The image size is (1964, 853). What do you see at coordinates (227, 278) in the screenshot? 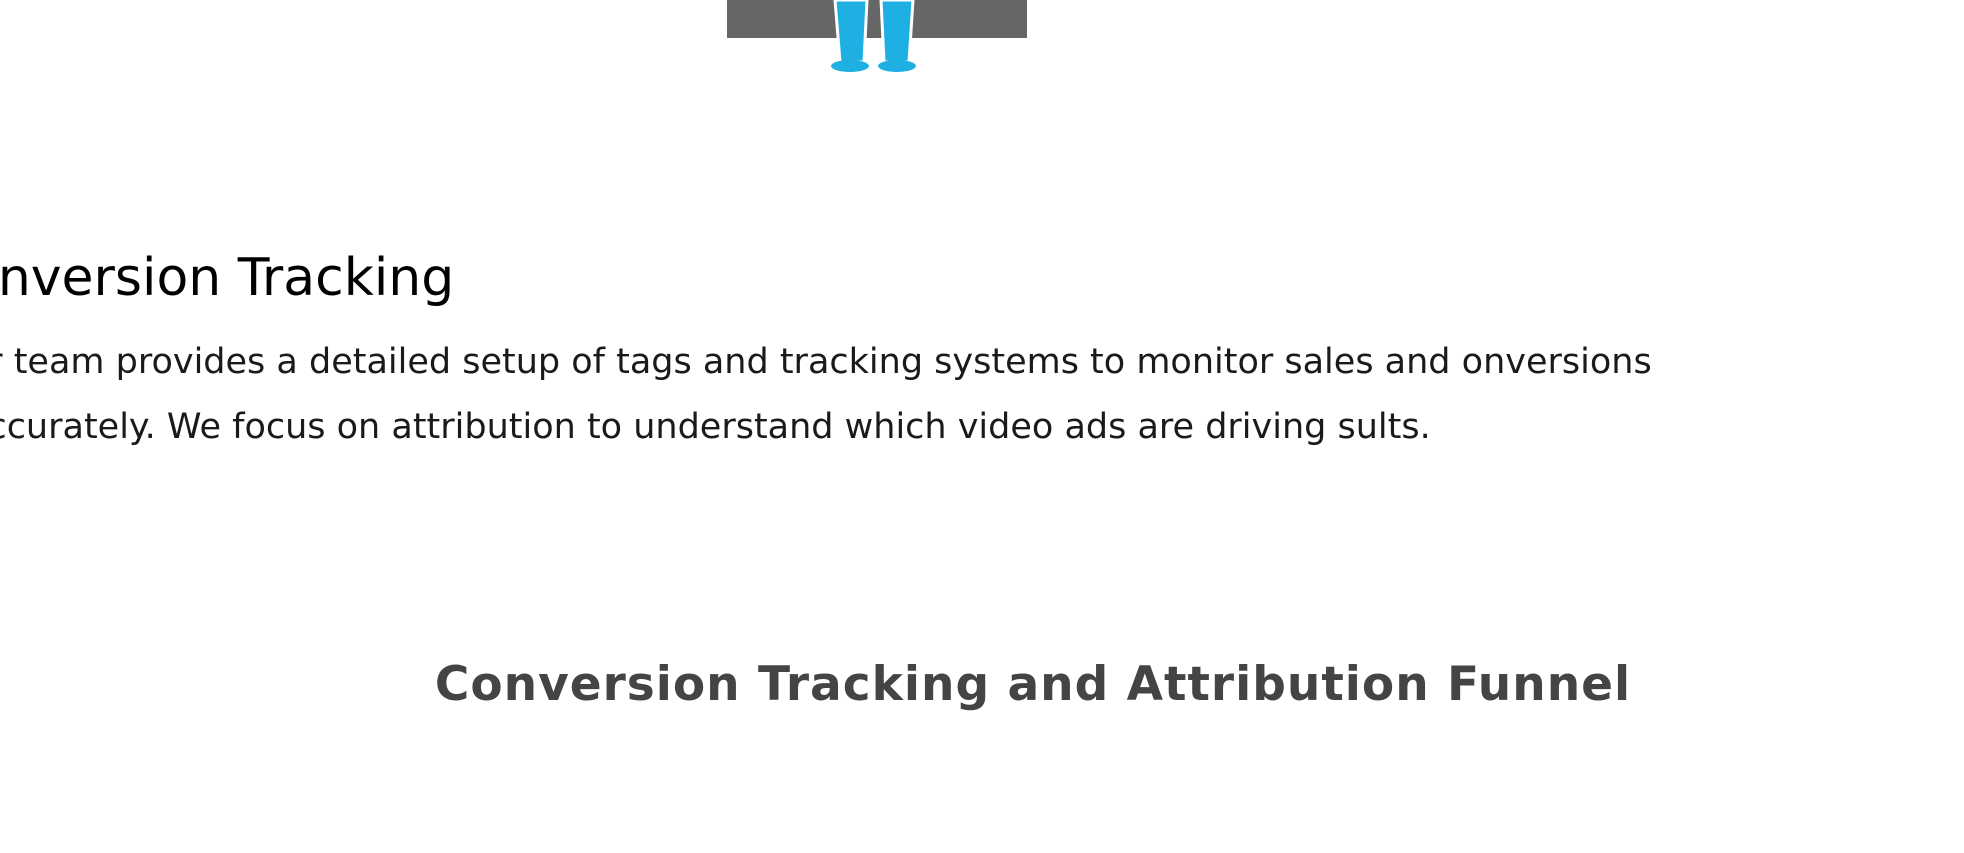
I see `section-title: onversion Tracking` at bounding box center [227, 278].